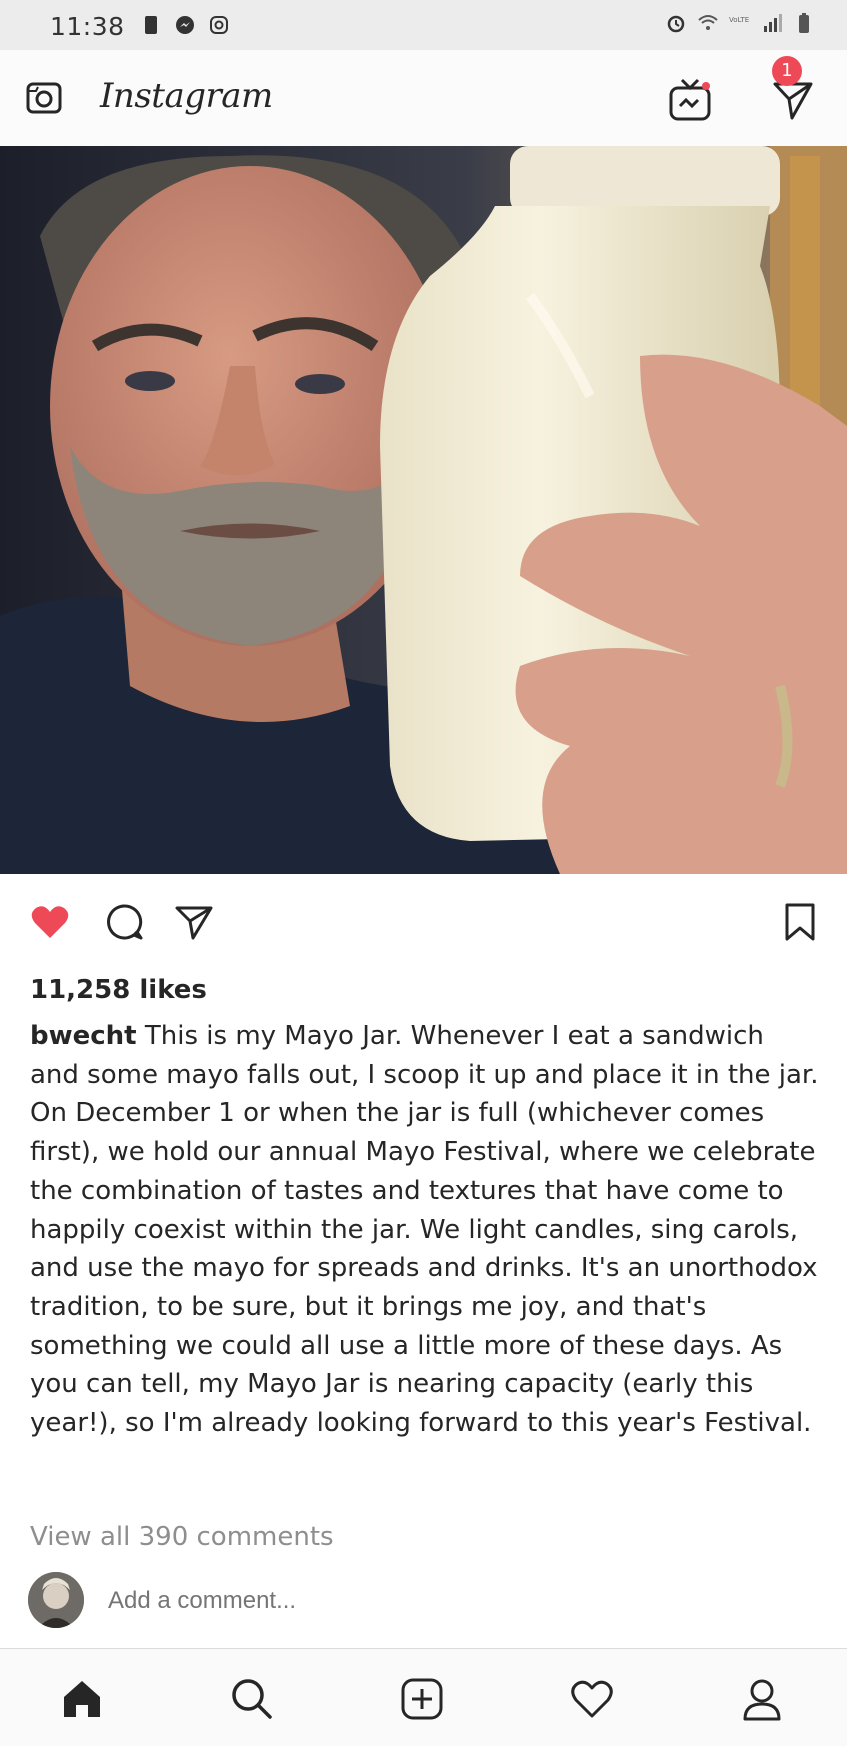  I want to click on add-post-icon, so click(422, 1699).